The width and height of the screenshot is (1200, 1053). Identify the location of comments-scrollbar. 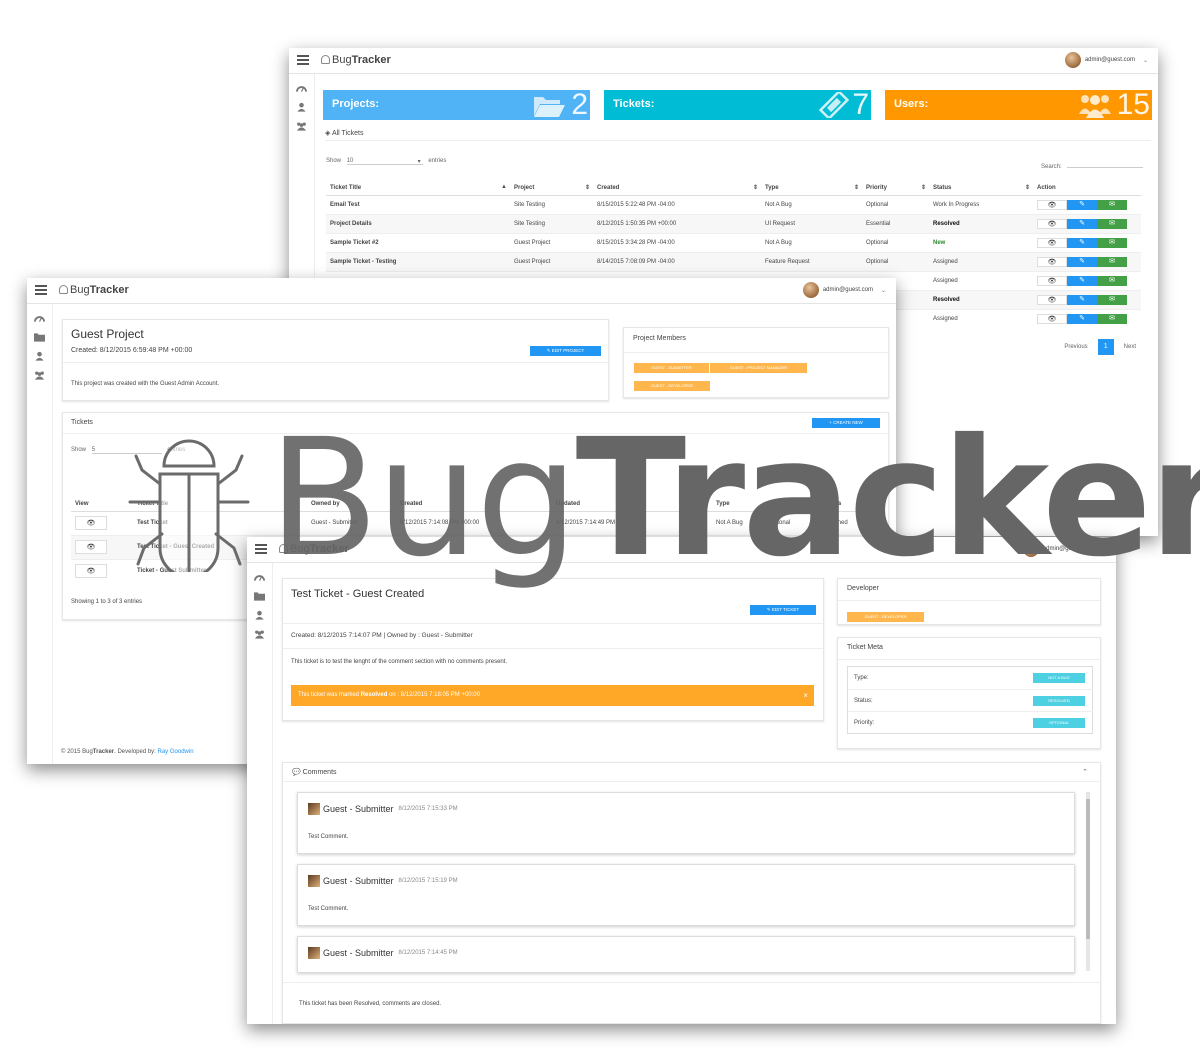
(1088, 881).